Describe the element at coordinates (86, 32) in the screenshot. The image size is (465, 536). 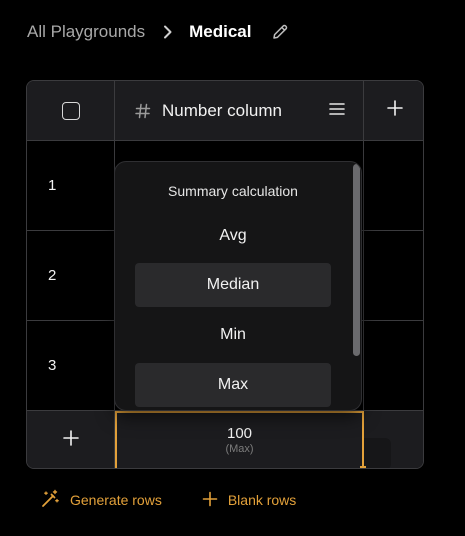
I see `breadcrumb-all-playgrounds: All Playgrounds` at that location.